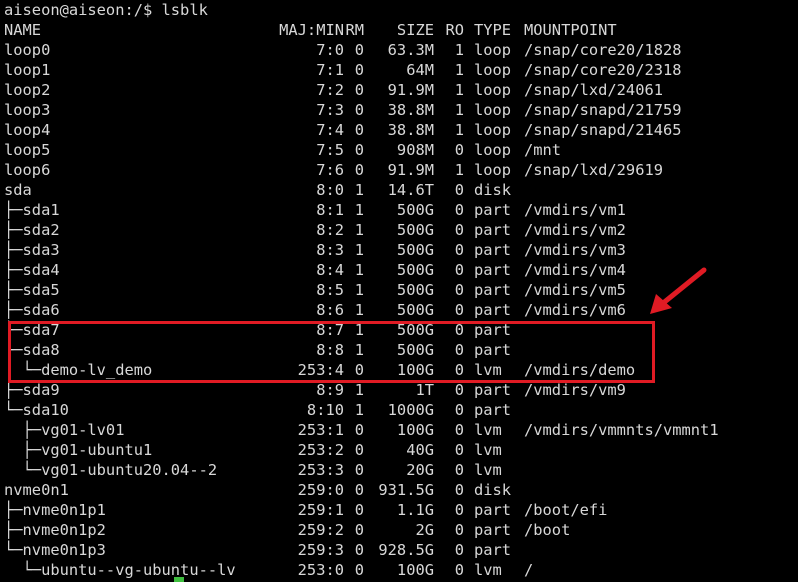 The height and width of the screenshot is (582, 798). What do you see at coordinates (27, 150) in the screenshot?
I see `device-name: loop5` at bounding box center [27, 150].